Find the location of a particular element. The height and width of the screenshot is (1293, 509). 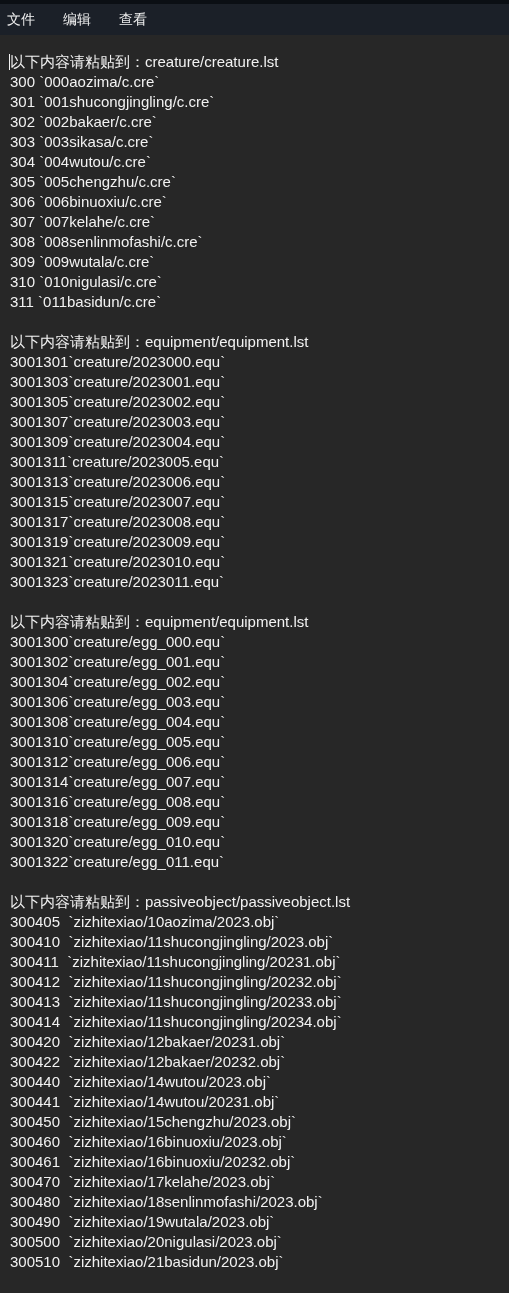

text-line: 300500 `zizhitexiao/20nigulasi/2023.obj` is located at coordinates (146, 1242).